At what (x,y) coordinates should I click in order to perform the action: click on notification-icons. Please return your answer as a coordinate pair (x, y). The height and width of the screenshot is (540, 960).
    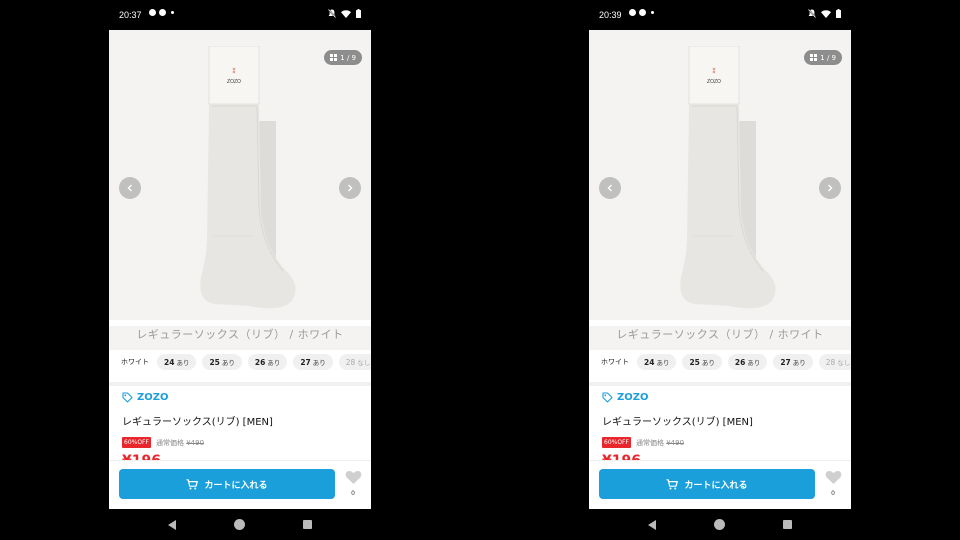
    Looking at the image, I should click on (161, 12).